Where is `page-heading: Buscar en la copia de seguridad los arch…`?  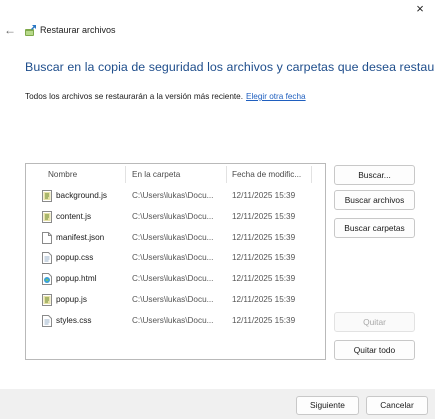 page-heading: Buscar en la copia de seguridad los arch… is located at coordinates (230, 67).